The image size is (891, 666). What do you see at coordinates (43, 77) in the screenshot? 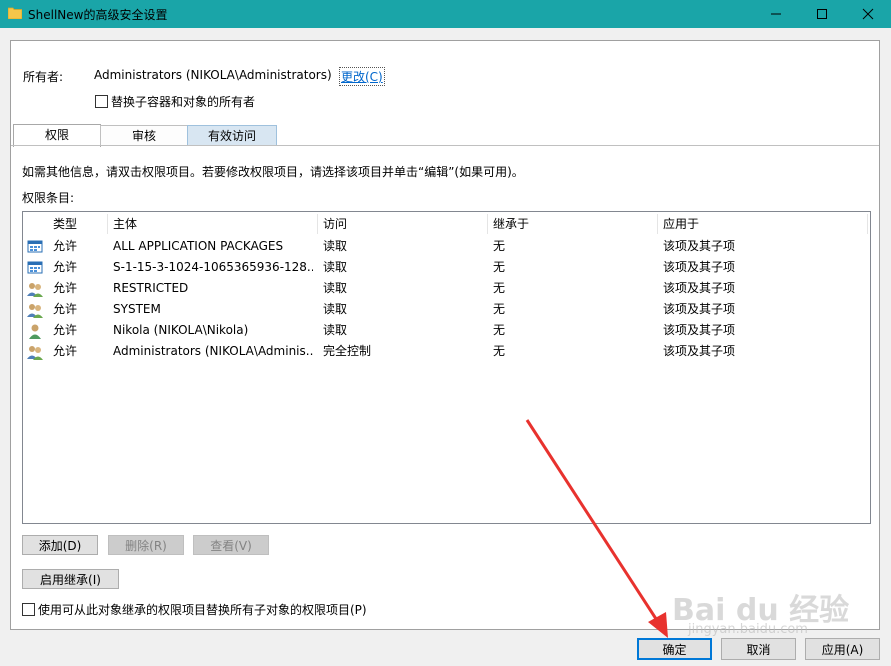
I see `owner-label: 所有者:` at bounding box center [43, 77].